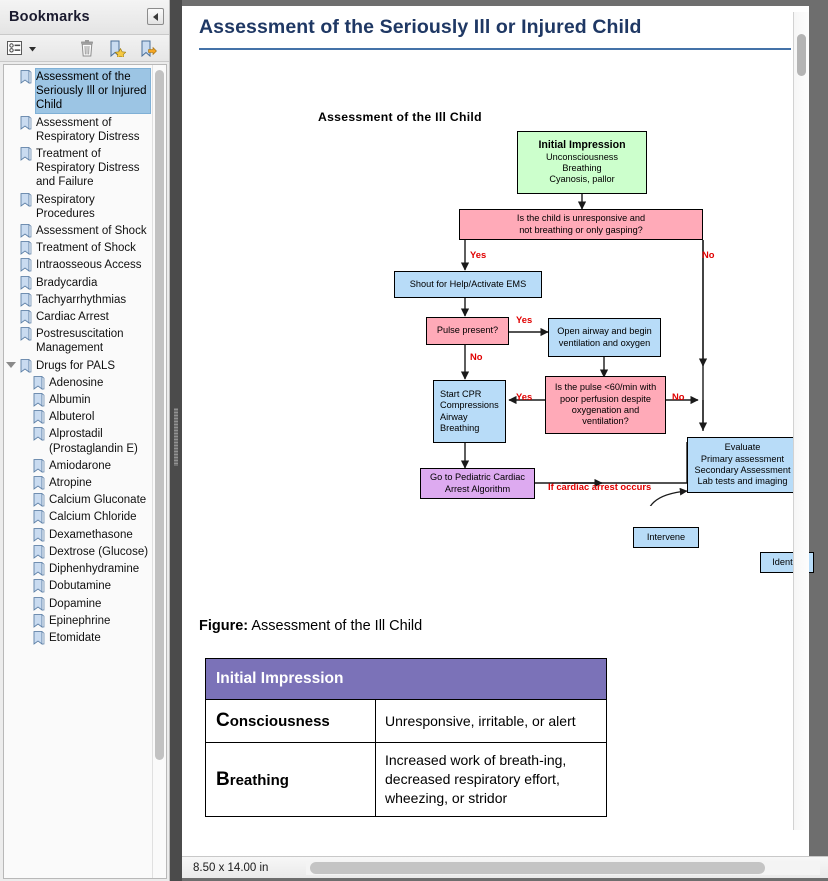 This screenshot has width=828, height=881. I want to click on bookmark-item: Albumin, so click(78, 399).